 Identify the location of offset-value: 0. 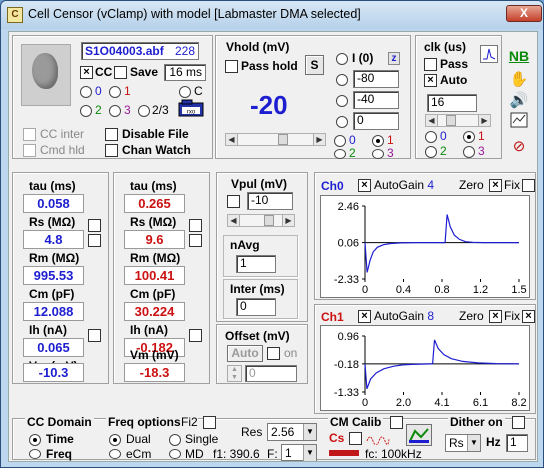
(271, 373).